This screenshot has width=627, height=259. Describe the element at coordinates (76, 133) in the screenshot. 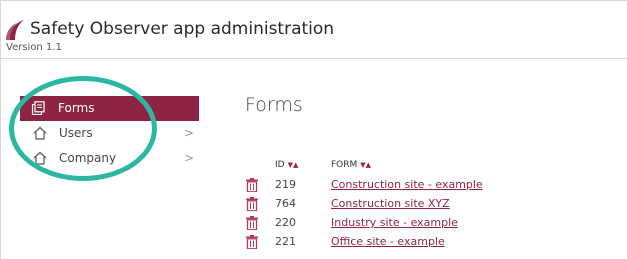

I see `sidebar-item-label: Users` at that location.